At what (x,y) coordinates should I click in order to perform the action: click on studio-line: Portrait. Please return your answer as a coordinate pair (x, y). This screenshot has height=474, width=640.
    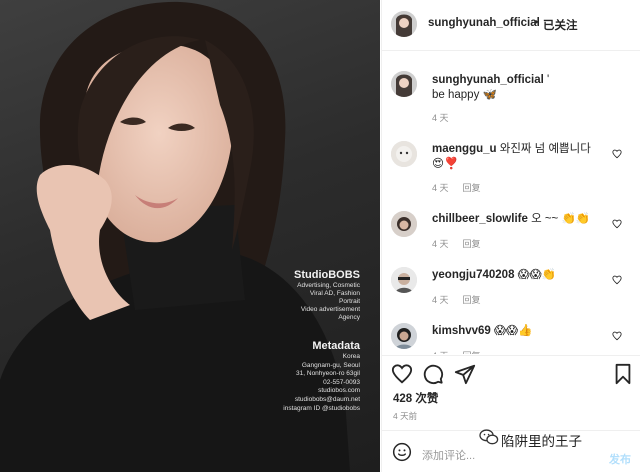
    Looking at the image, I should click on (349, 301).